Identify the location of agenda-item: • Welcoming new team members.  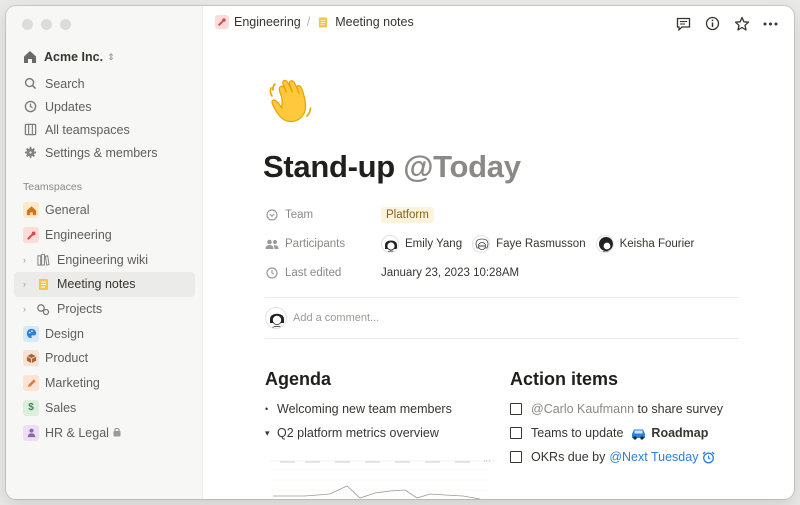
(358, 409).